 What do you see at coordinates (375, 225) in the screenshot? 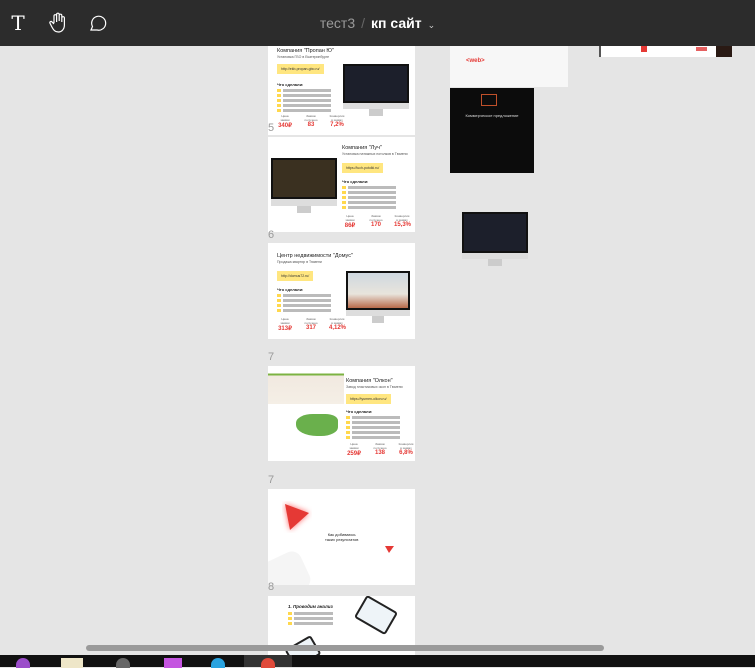
I see `stat-value: 170` at bounding box center [375, 225].